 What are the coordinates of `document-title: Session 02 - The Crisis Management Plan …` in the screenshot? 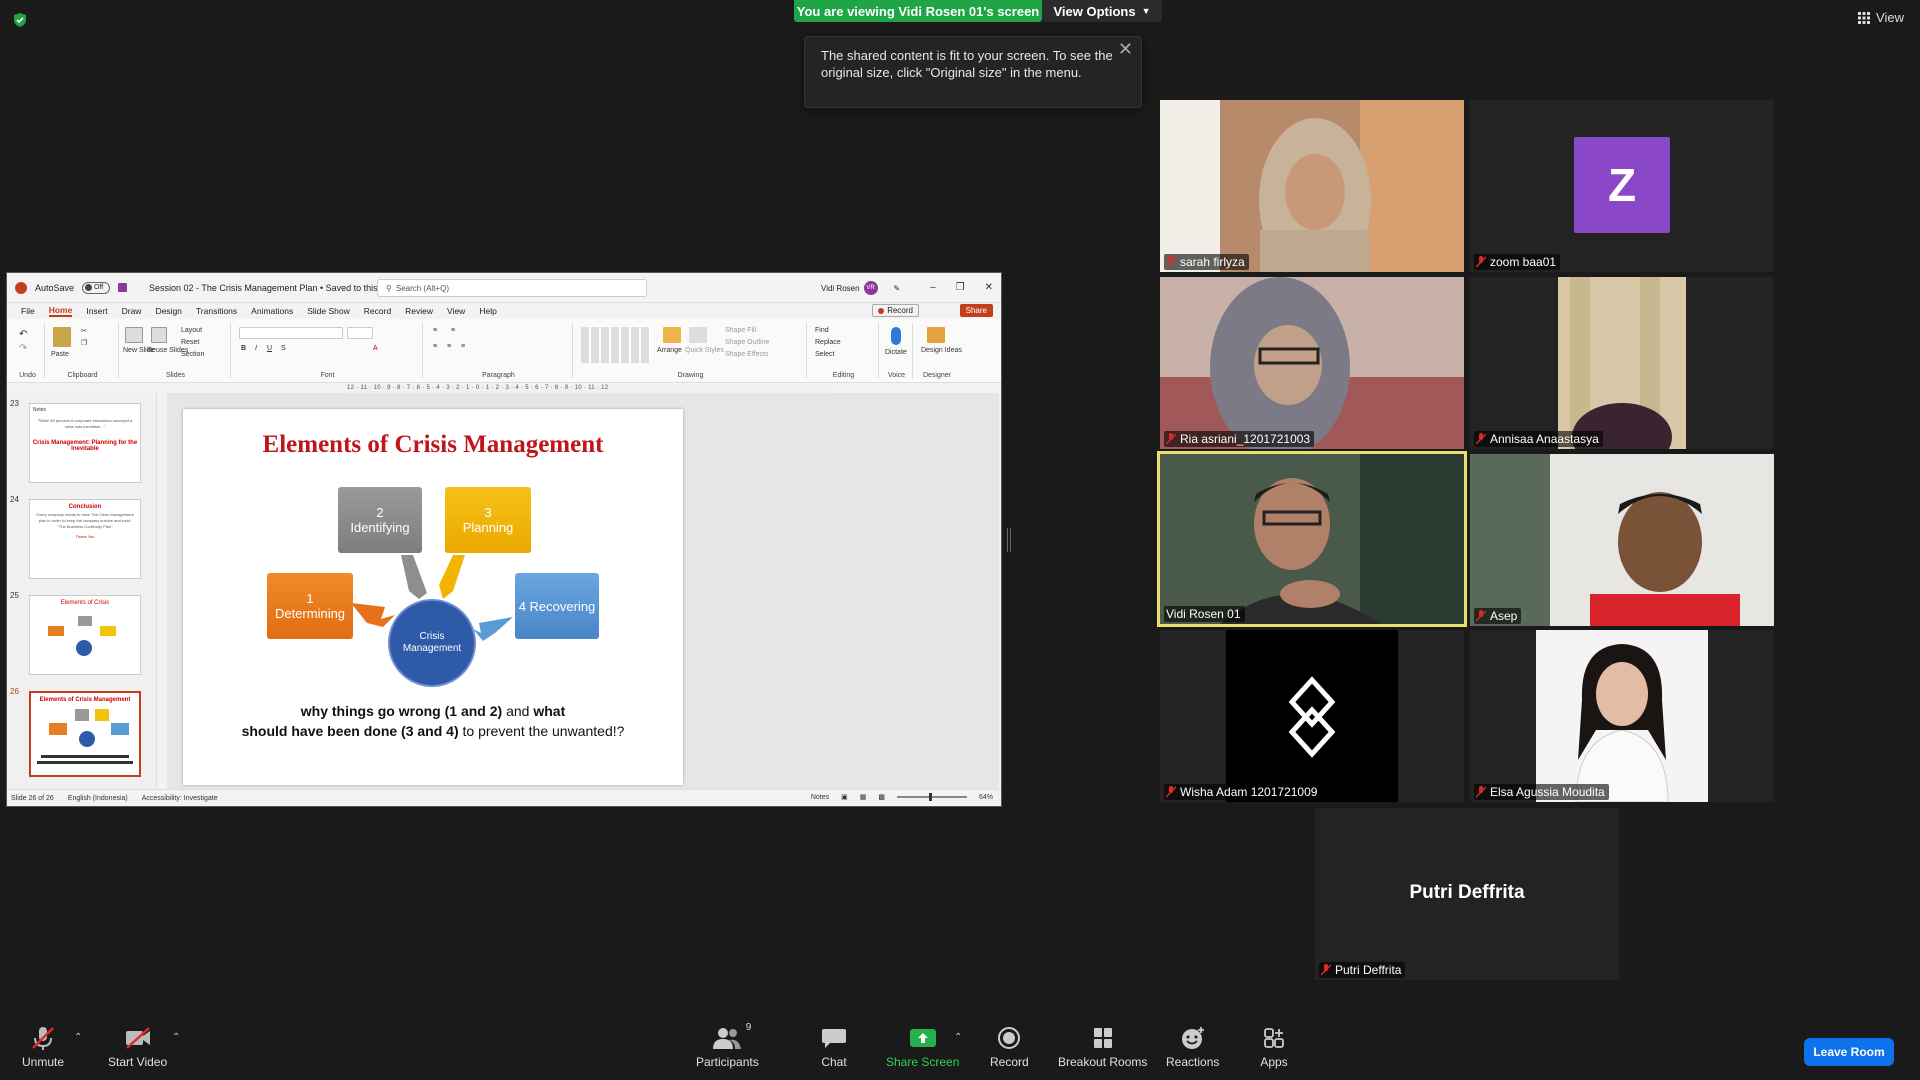 It's located at (271, 288).